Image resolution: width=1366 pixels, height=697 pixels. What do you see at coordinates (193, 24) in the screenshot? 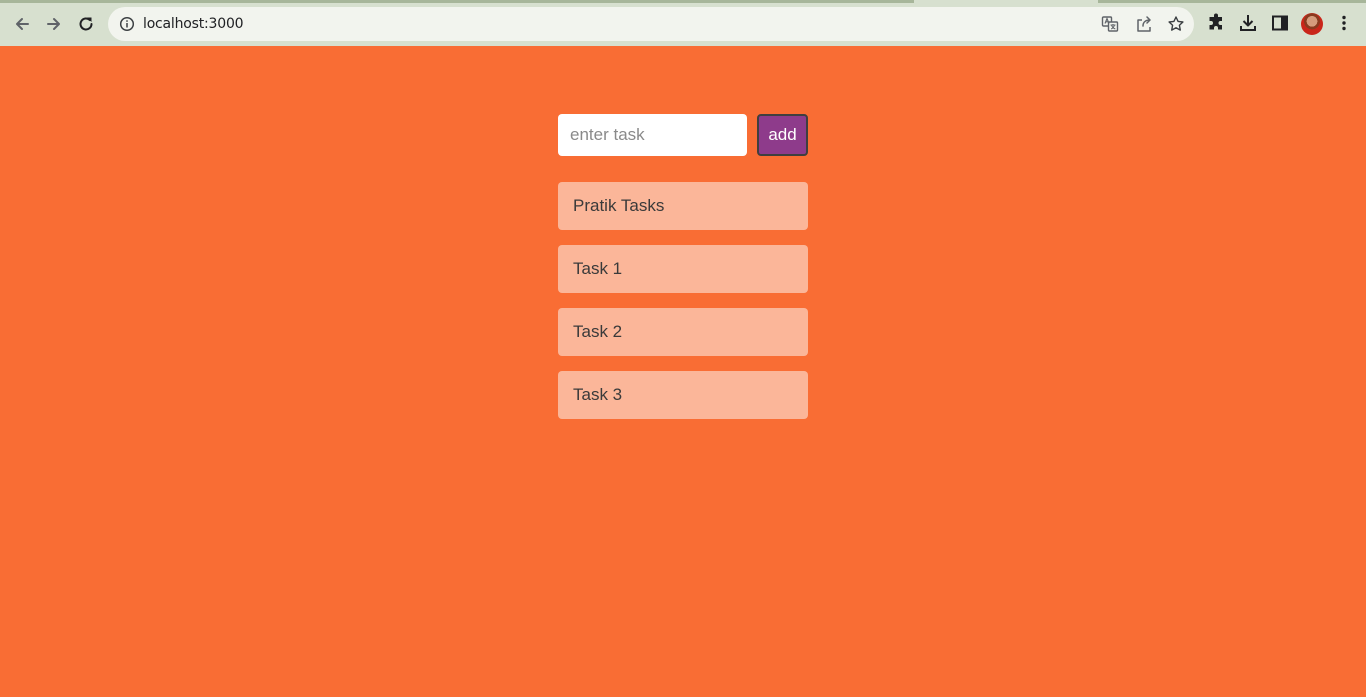
I see `url-text: localhost:3000` at bounding box center [193, 24].